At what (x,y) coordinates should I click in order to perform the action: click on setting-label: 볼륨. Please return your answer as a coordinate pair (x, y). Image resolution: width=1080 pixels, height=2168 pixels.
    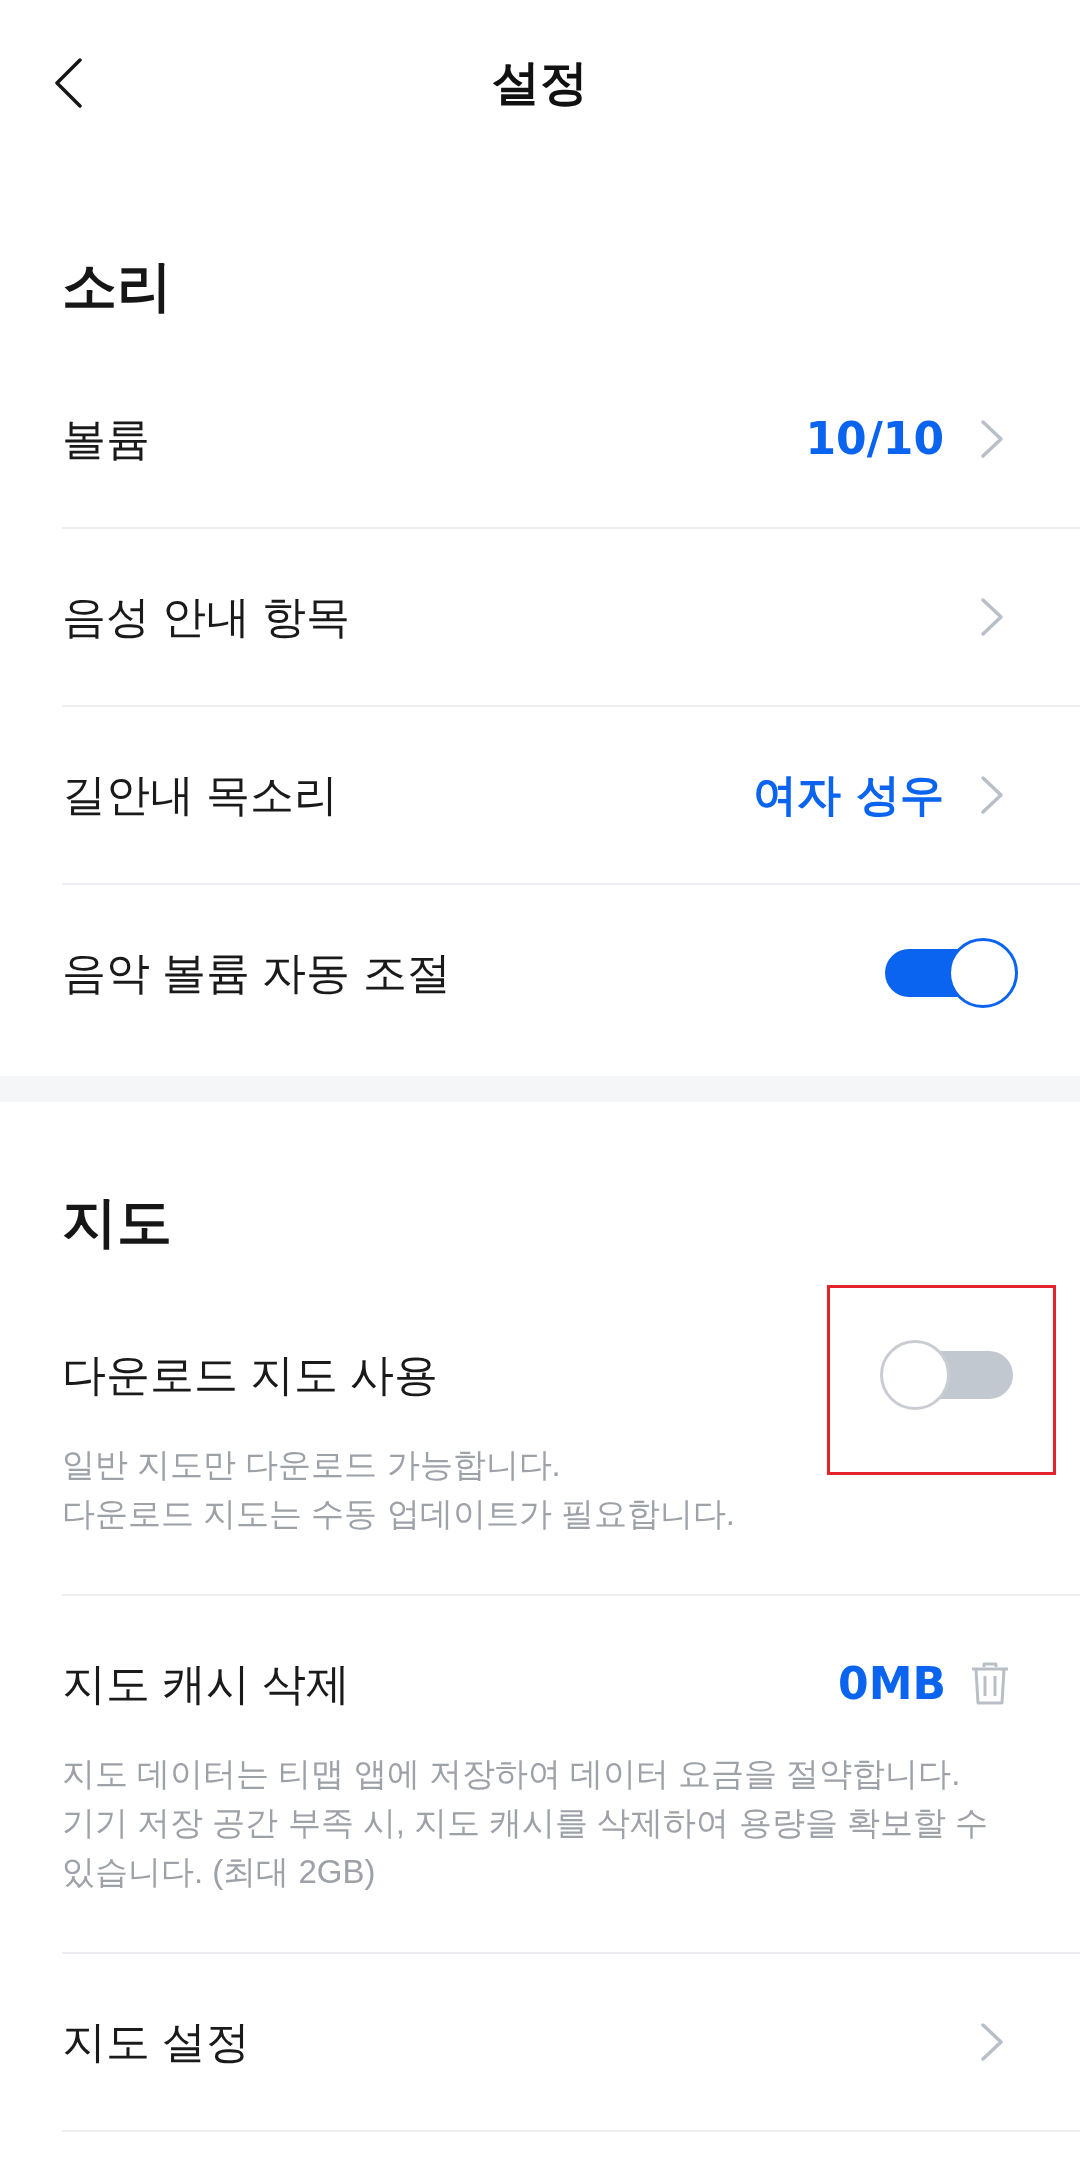
    Looking at the image, I should click on (106, 439).